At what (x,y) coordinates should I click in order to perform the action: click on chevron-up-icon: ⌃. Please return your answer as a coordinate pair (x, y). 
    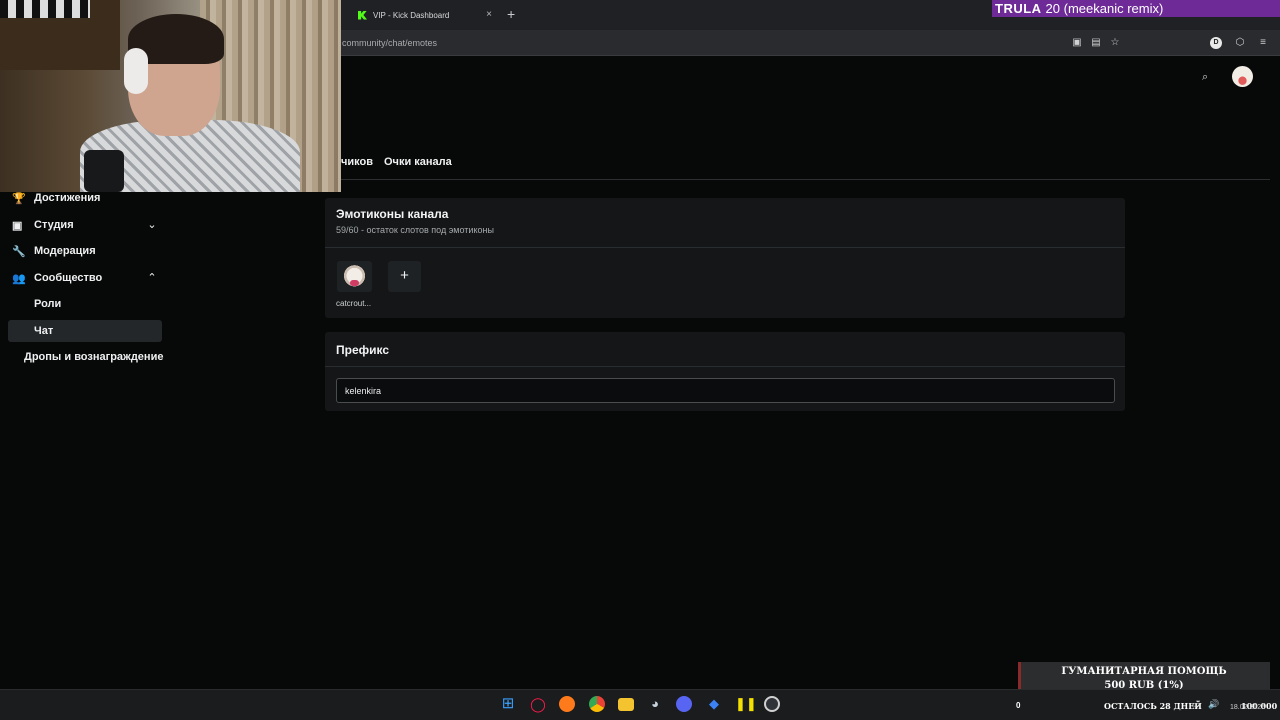
    Looking at the image, I should click on (152, 277).